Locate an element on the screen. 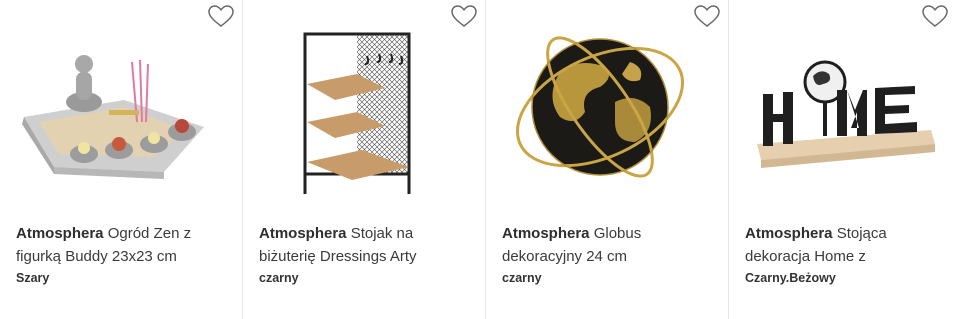  product-color: Szary is located at coordinates (33, 278).